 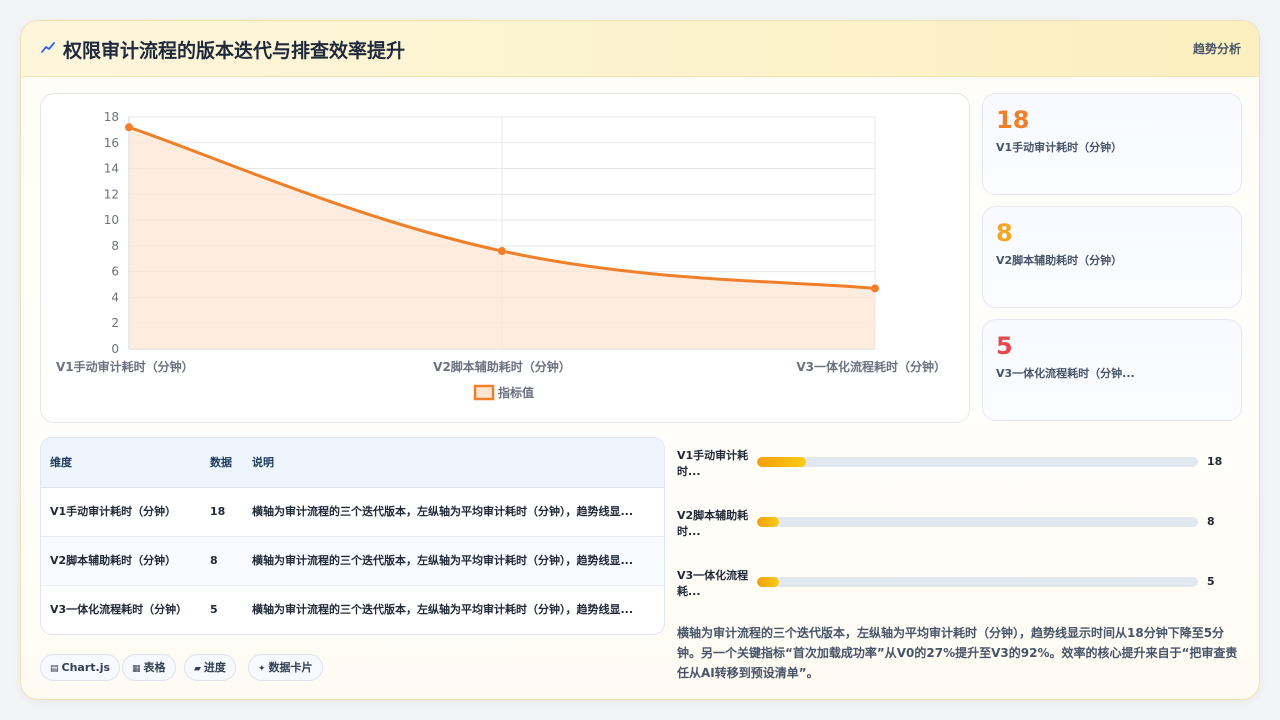 What do you see at coordinates (54, 669) in the screenshot?
I see `chart-icon: ▤` at bounding box center [54, 669].